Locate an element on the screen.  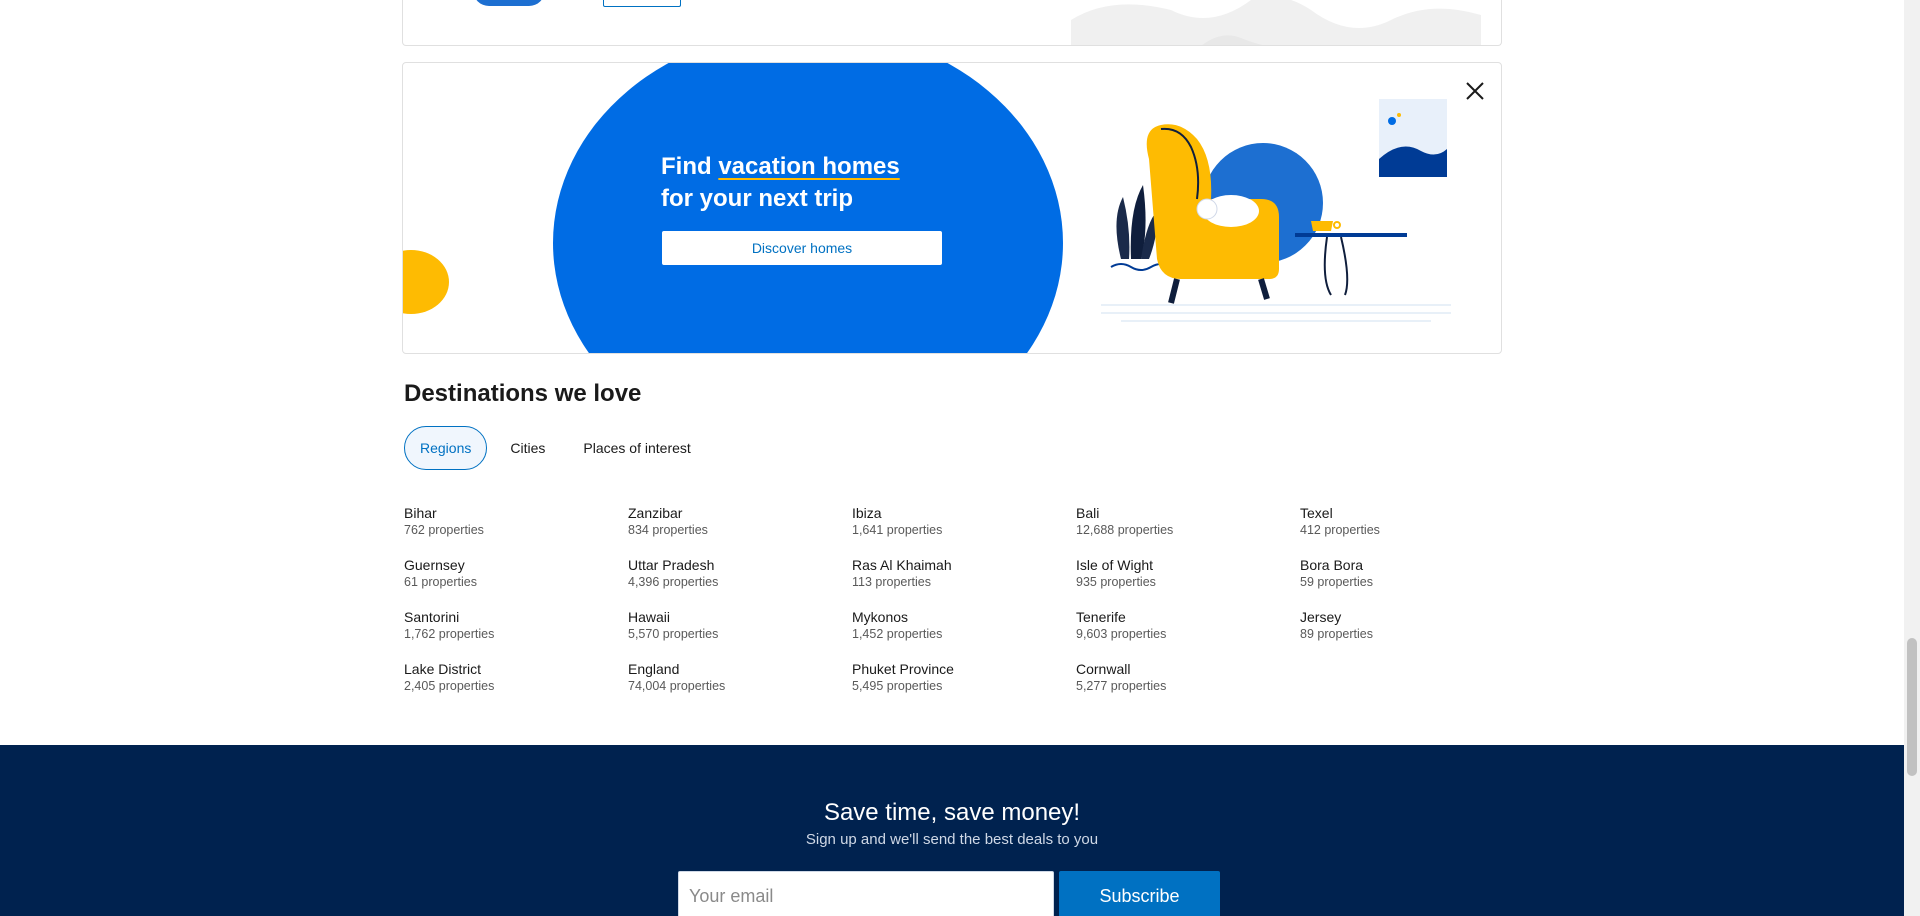
destination-item: Ibiza 1,641 properties is located at coordinates (964, 521).